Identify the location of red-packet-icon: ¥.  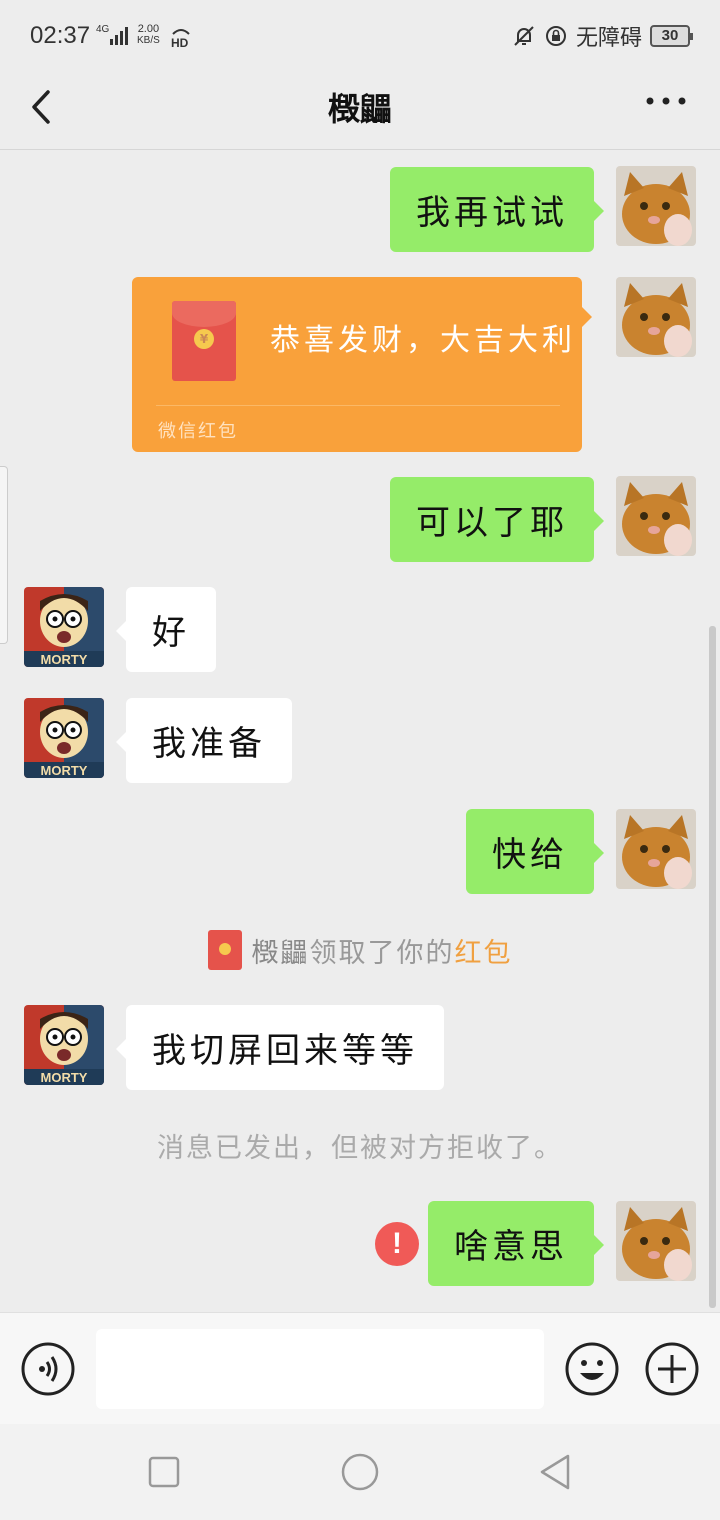
(204, 341).